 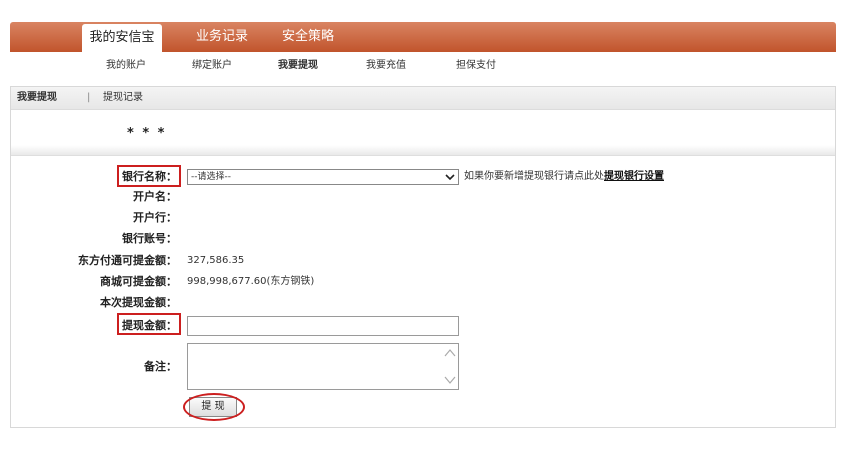 What do you see at coordinates (149, 176) in the screenshot?
I see `highlight-box-bank-name` at bounding box center [149, 176].